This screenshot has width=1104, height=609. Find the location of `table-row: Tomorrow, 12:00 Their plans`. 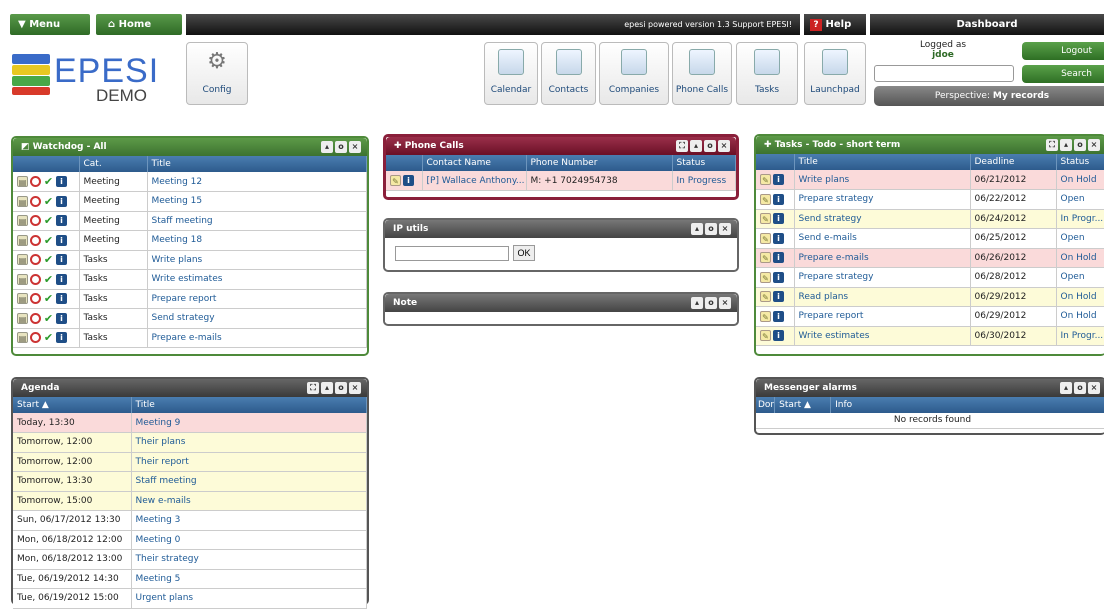

table-row: Tomorrow, 12:00 Their plans is located at coordinates (190, 442).